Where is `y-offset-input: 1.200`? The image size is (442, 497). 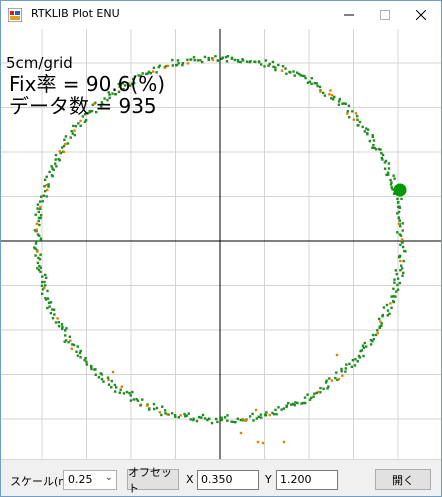
y-offset-input: 1.200 is located at coordinates (307, 480).